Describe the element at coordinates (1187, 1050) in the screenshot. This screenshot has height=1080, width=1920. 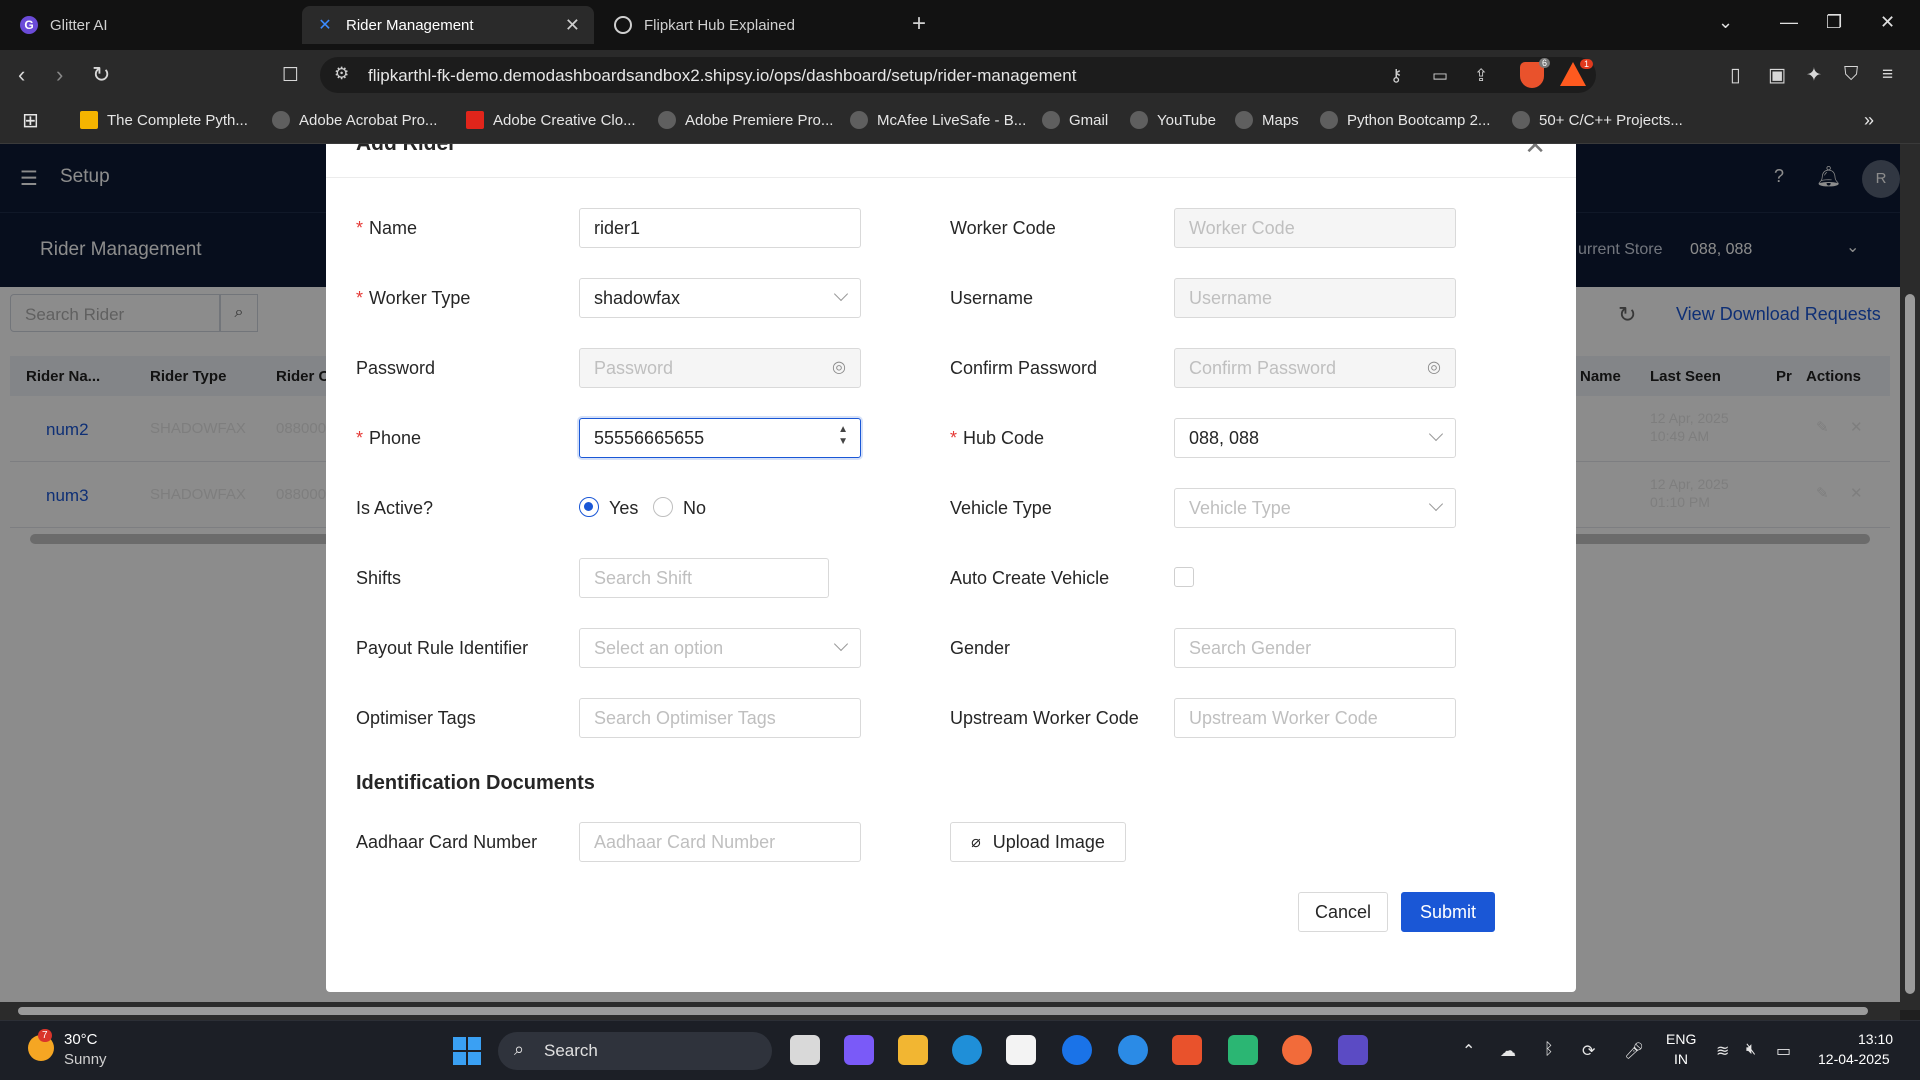
I see `brave-browser-icon` at that location.